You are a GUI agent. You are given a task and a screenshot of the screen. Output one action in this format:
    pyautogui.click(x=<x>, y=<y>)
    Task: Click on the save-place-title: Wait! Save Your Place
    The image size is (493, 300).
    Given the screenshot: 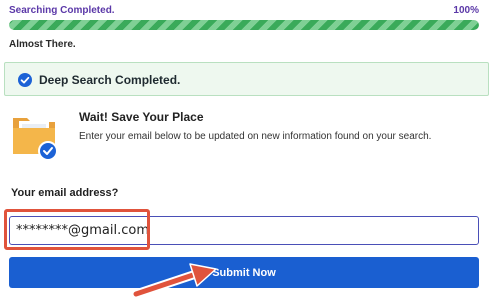 What is the action you would take?
    pyautogui.click(x=141, y=117)
    